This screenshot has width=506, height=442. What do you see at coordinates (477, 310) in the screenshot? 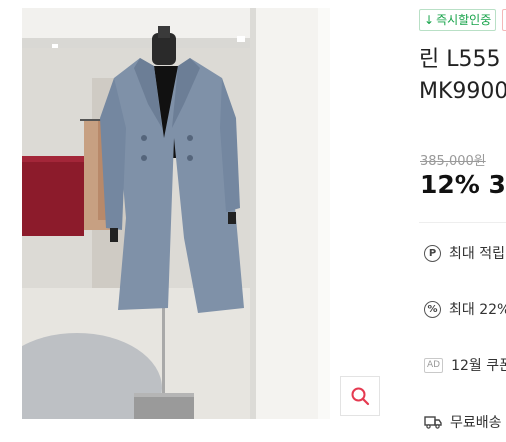
I see `rate-label: 최대 22%` at bounding box center [477, 310].